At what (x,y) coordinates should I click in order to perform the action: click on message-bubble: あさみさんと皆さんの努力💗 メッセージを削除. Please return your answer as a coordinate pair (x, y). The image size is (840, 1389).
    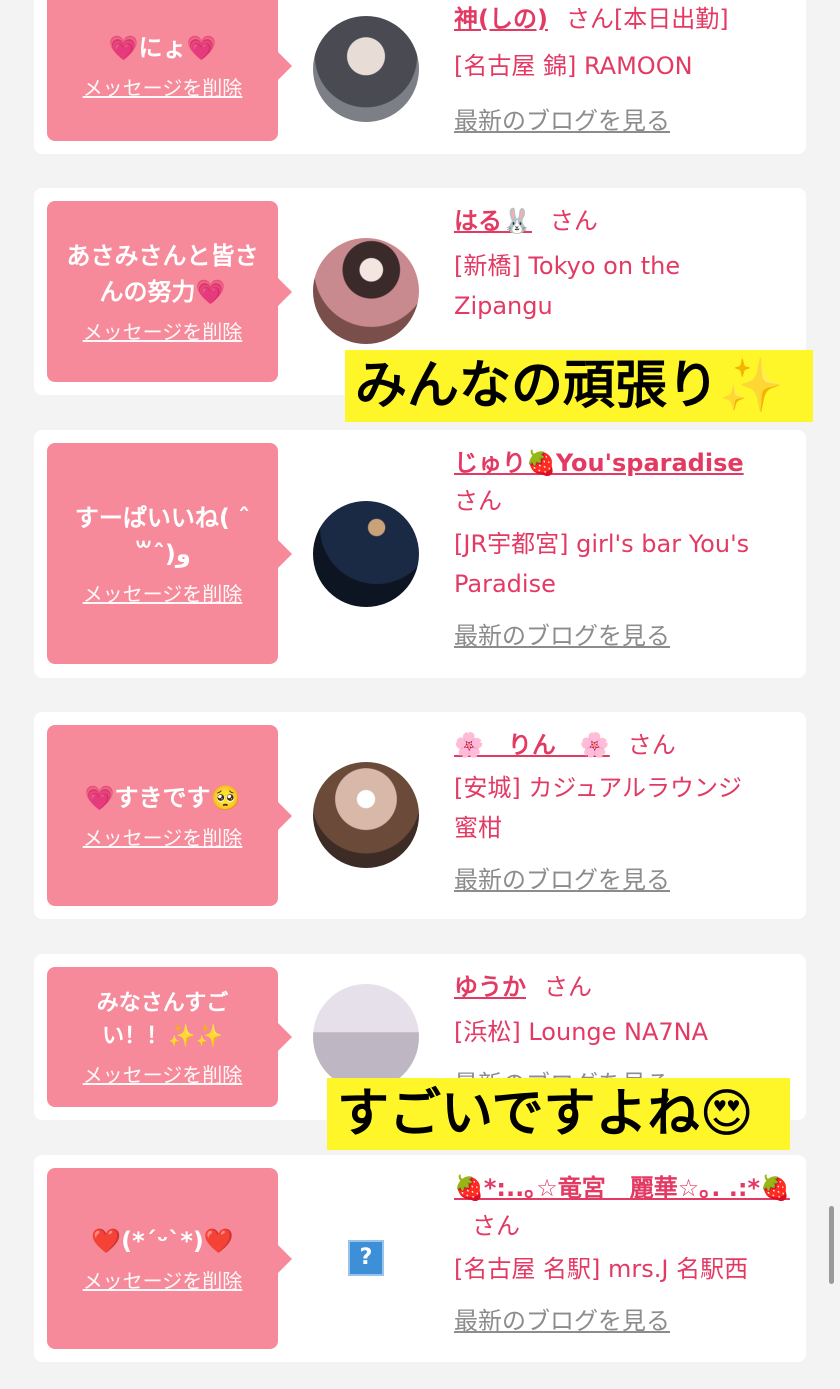
    Looking at the image, I should click on (169, 291).